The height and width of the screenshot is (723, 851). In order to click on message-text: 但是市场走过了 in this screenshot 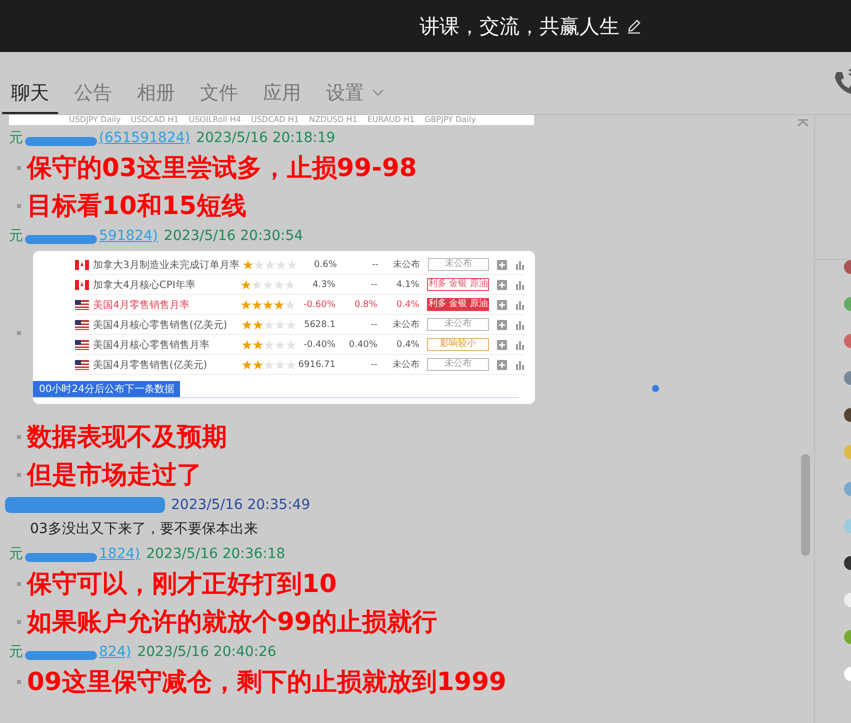, I will do `click(114, 475)`.